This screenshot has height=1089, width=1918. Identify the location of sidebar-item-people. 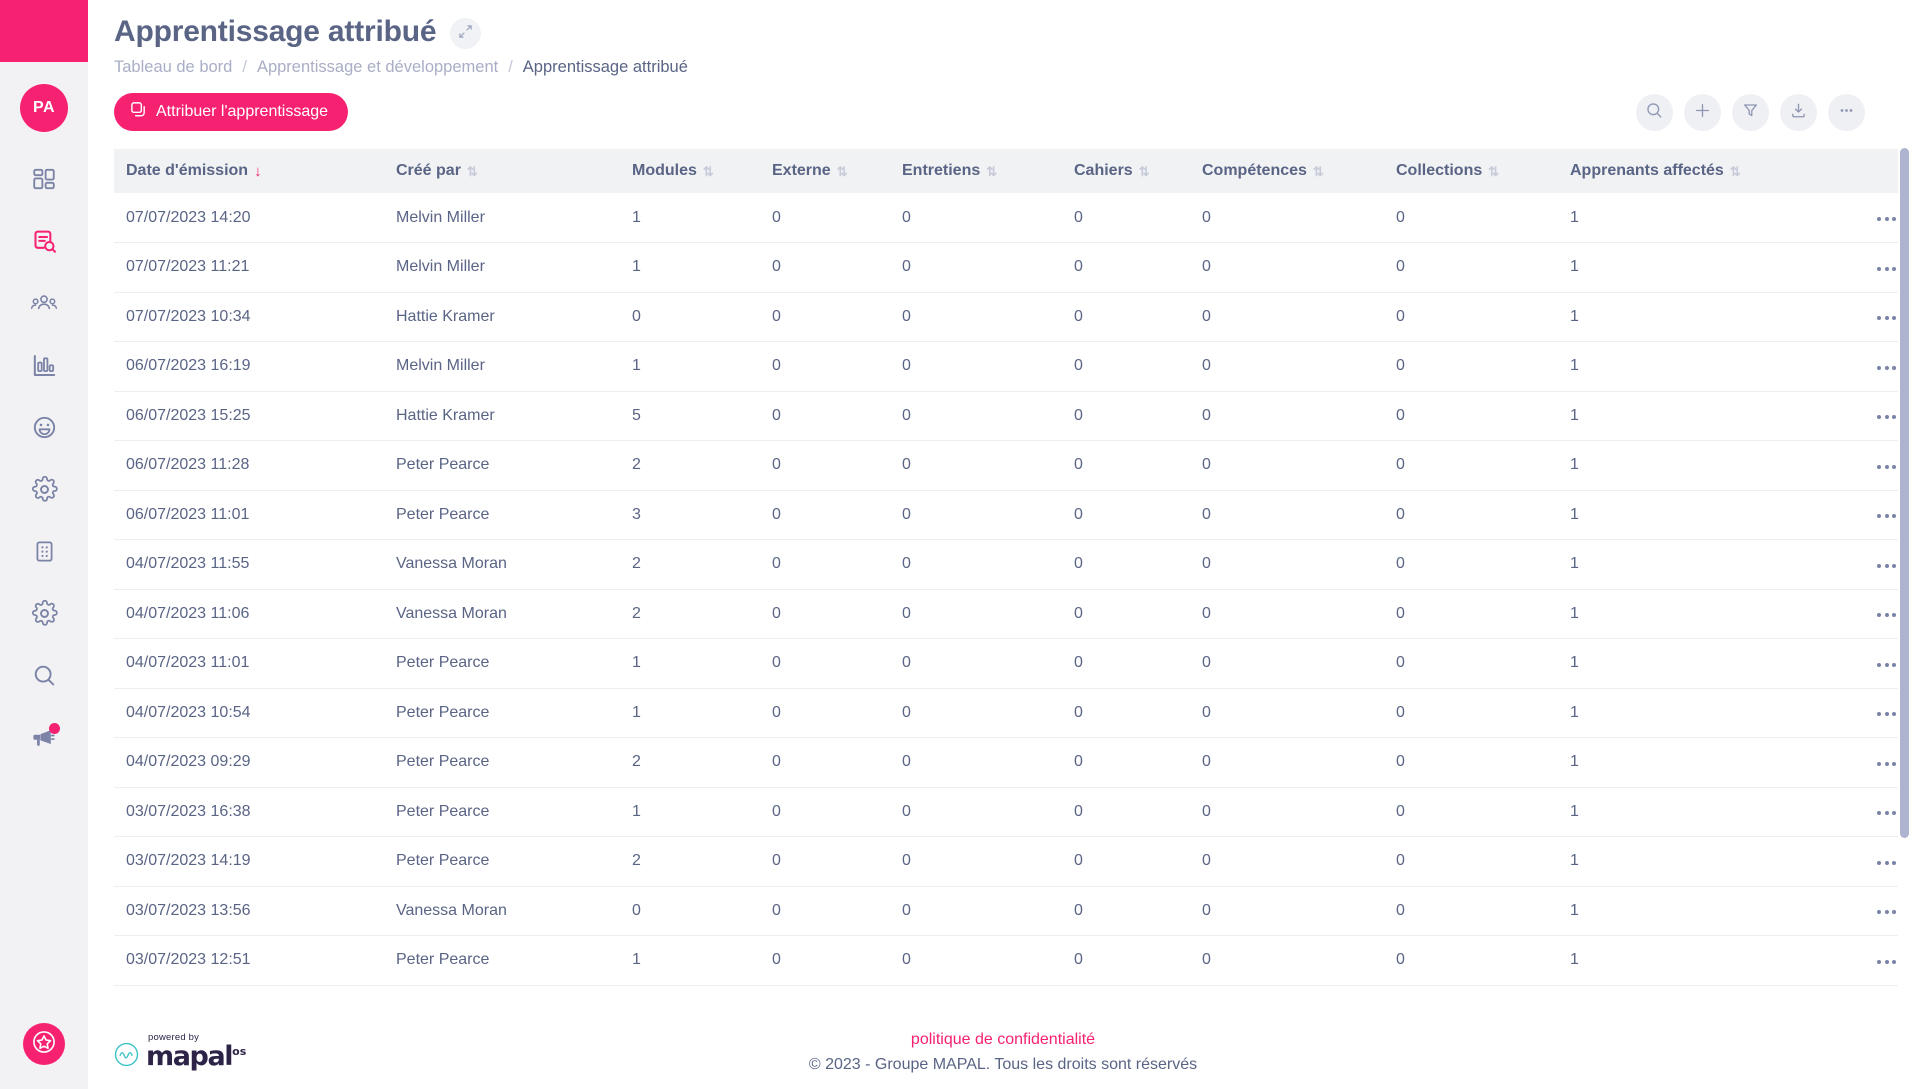
(44, 303).